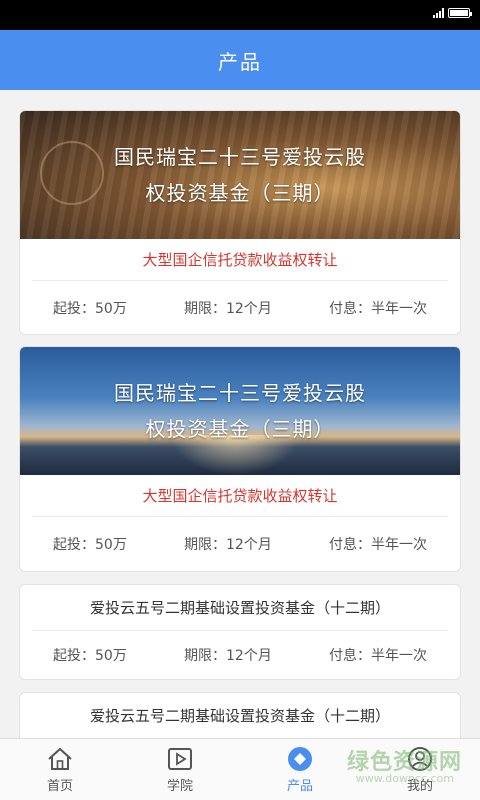 The height and width of the screenshot is (800, 480). I want to click on app-header: 产品, so click(240, 60).